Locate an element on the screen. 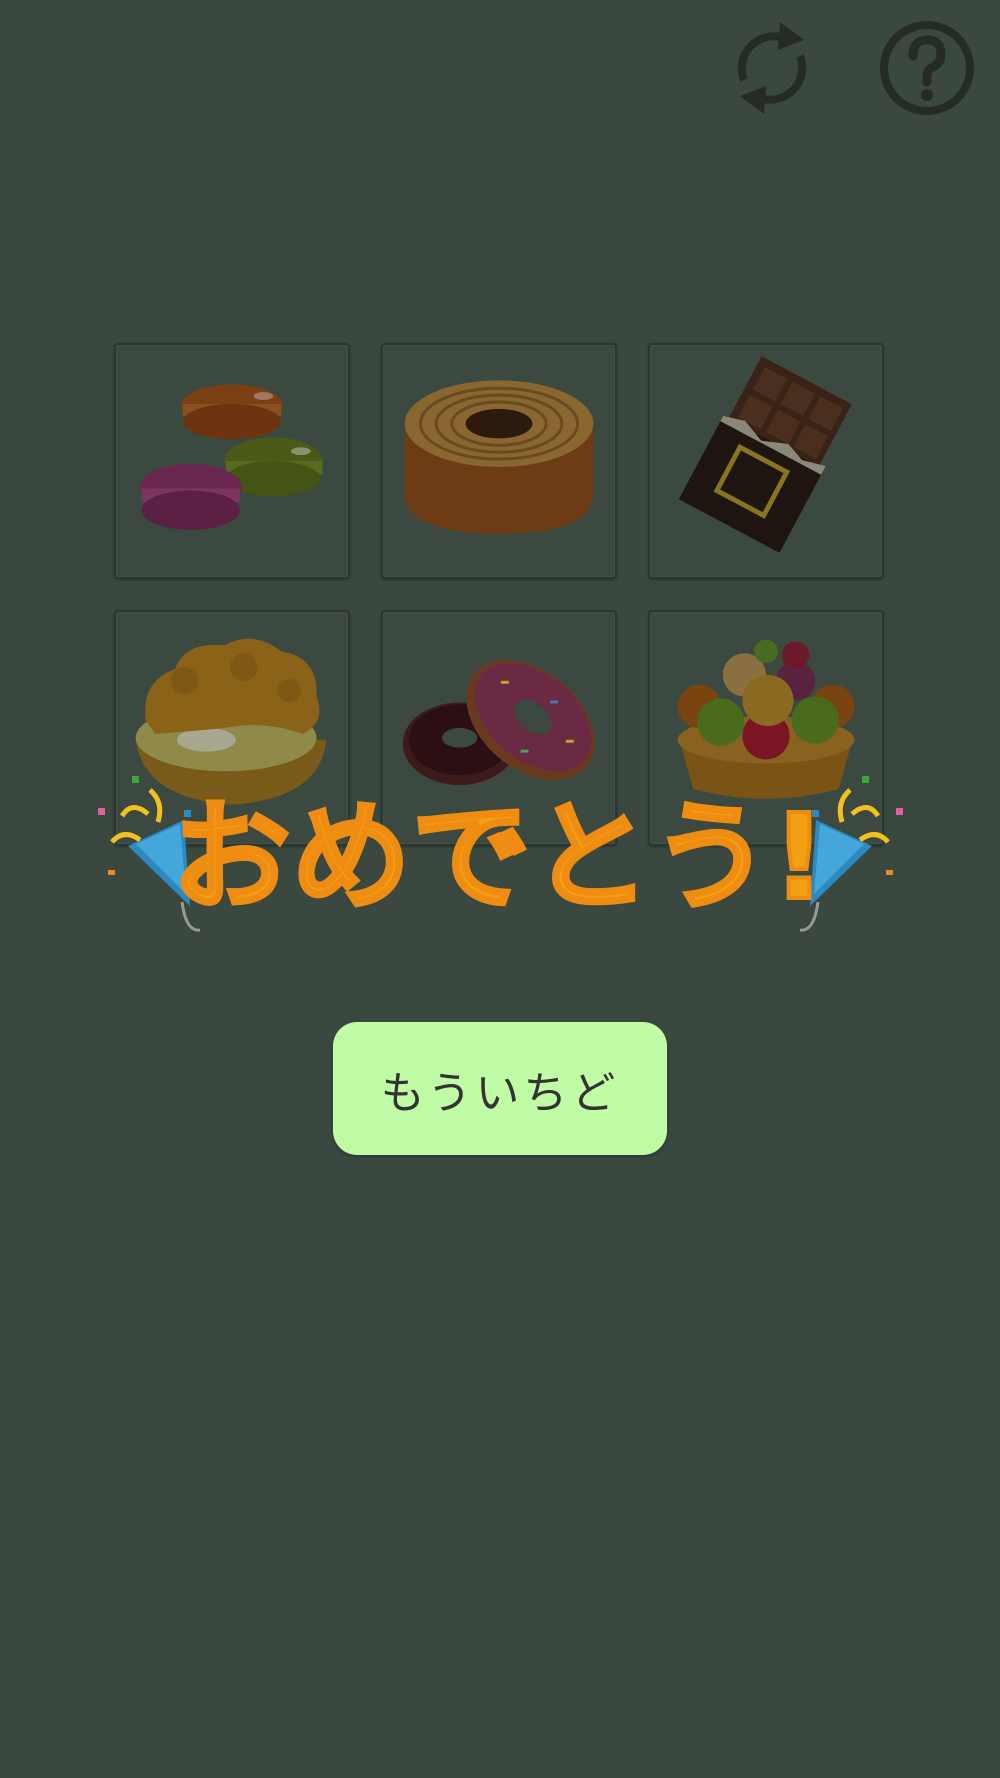  retry-button: もういちど is located at coordinates (500, 1088).